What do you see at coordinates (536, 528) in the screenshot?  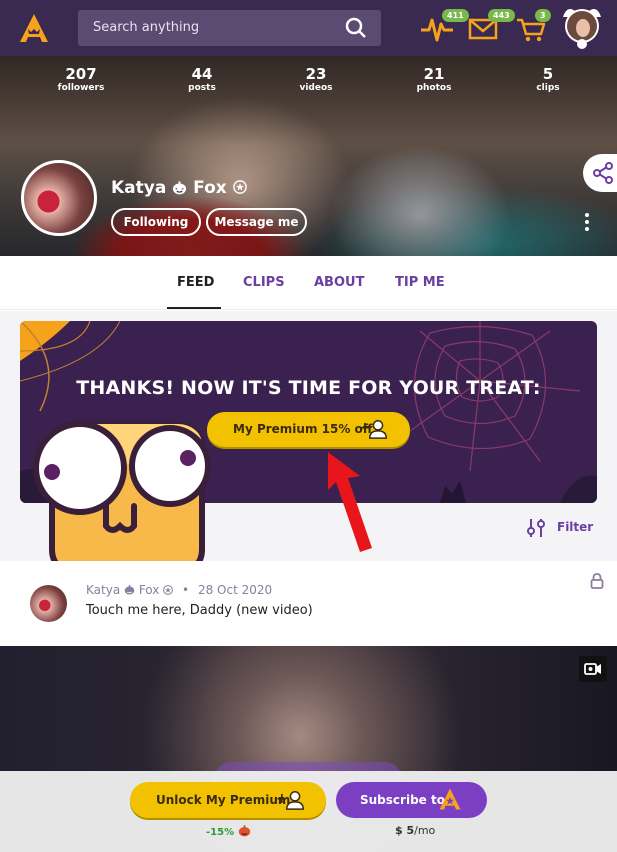 I see `filter-sliders-icon` at bounding box center [536, 528].